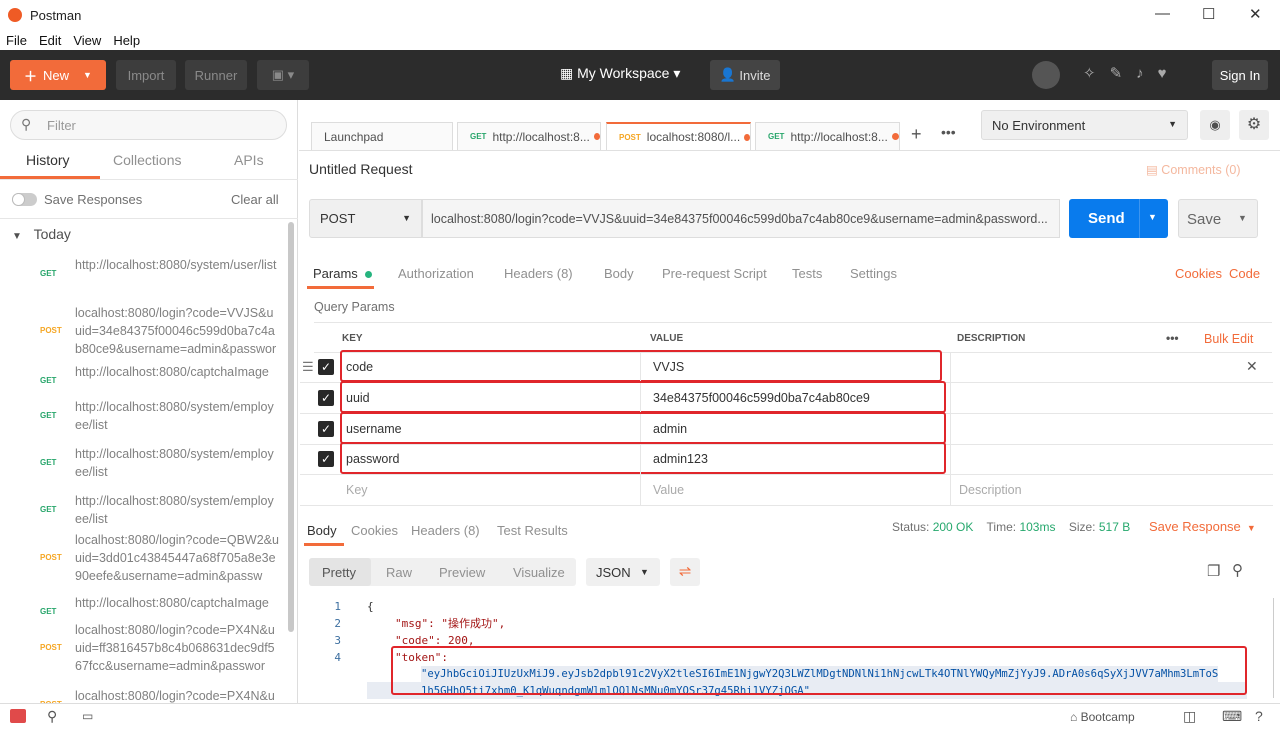  I want to click on invite-button: 👤 Invite, so click(745, 75).